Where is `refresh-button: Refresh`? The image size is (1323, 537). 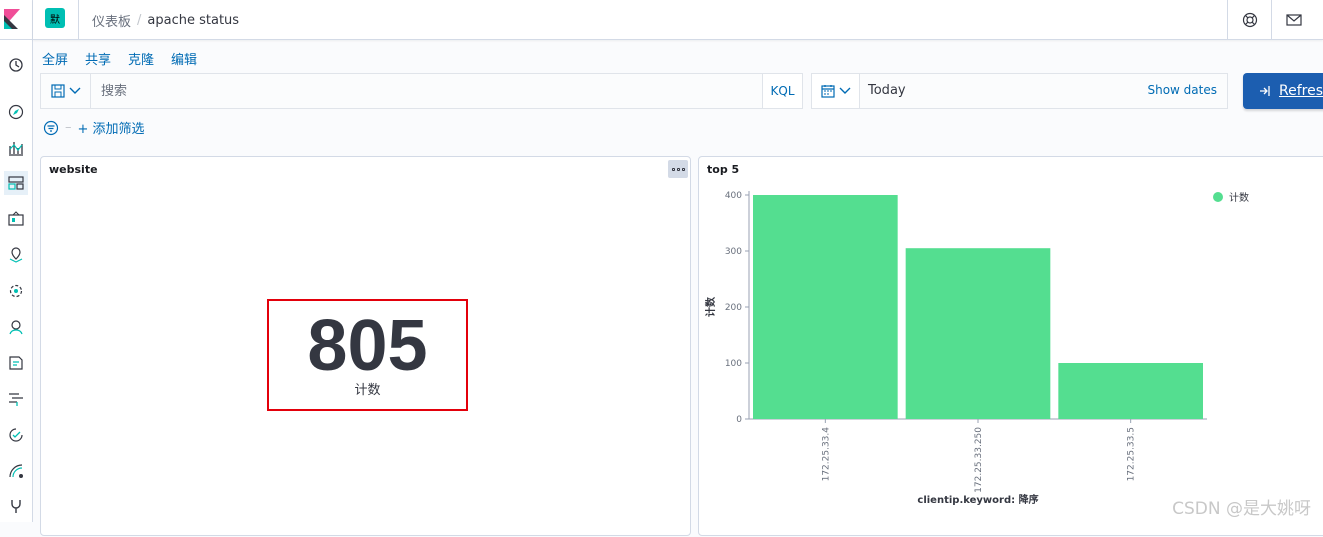
refresh-button: Refresh is located at coordinates (1283, 91).